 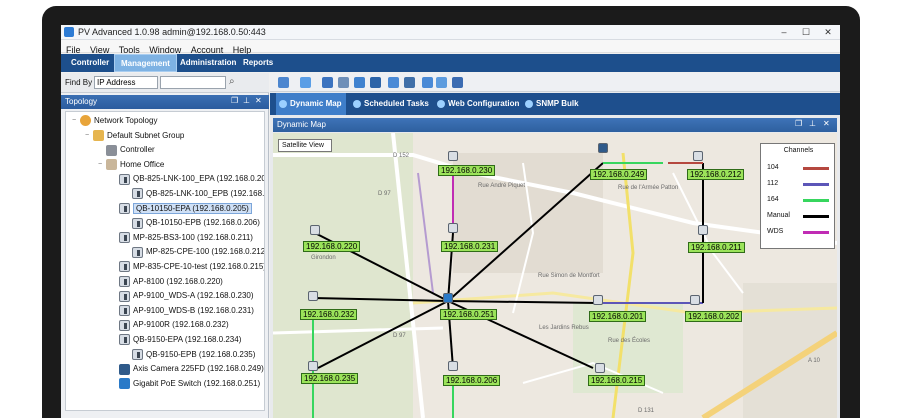 I want to click on map-export-icon, so click(x=457, y=82).